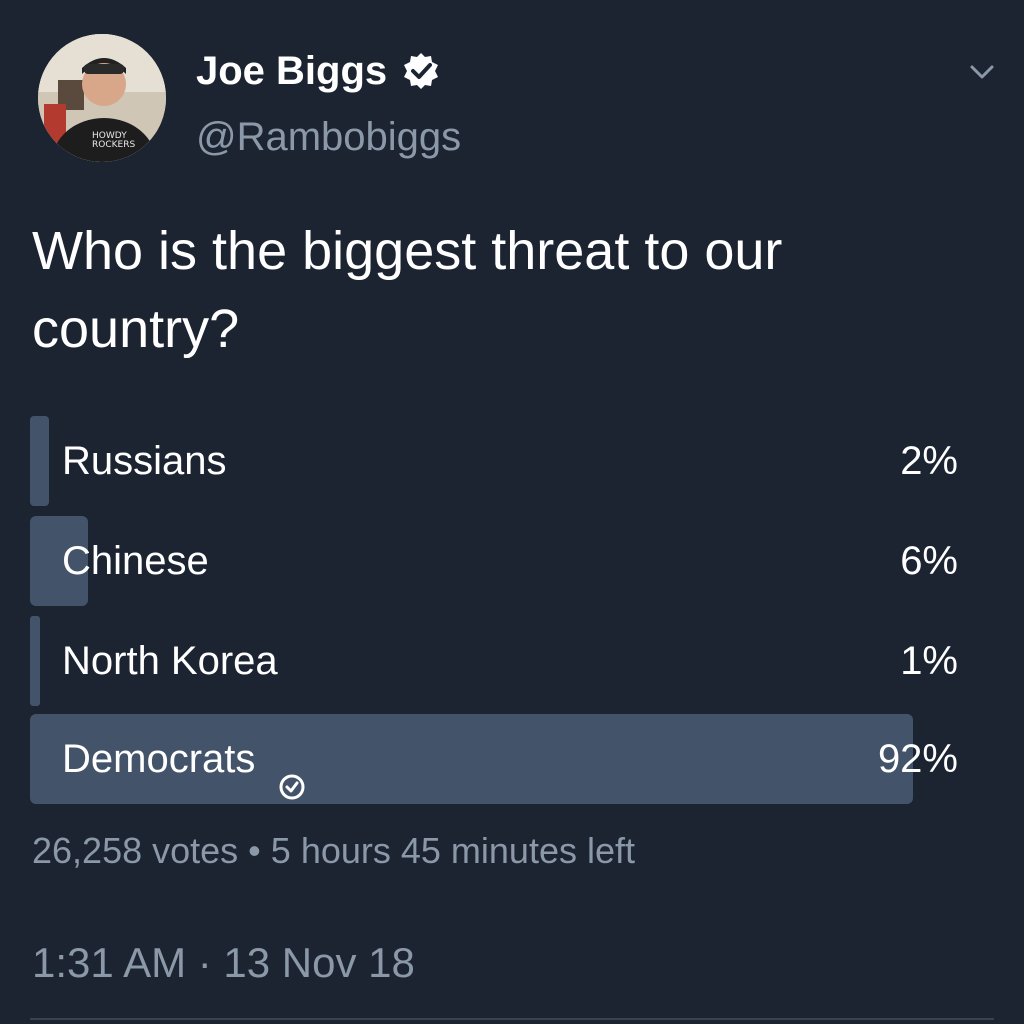  What do you see at coordinates (159, 759) in the screenshot?
I see `poll-option-label: Democrats` at bounding box center [159, 759].